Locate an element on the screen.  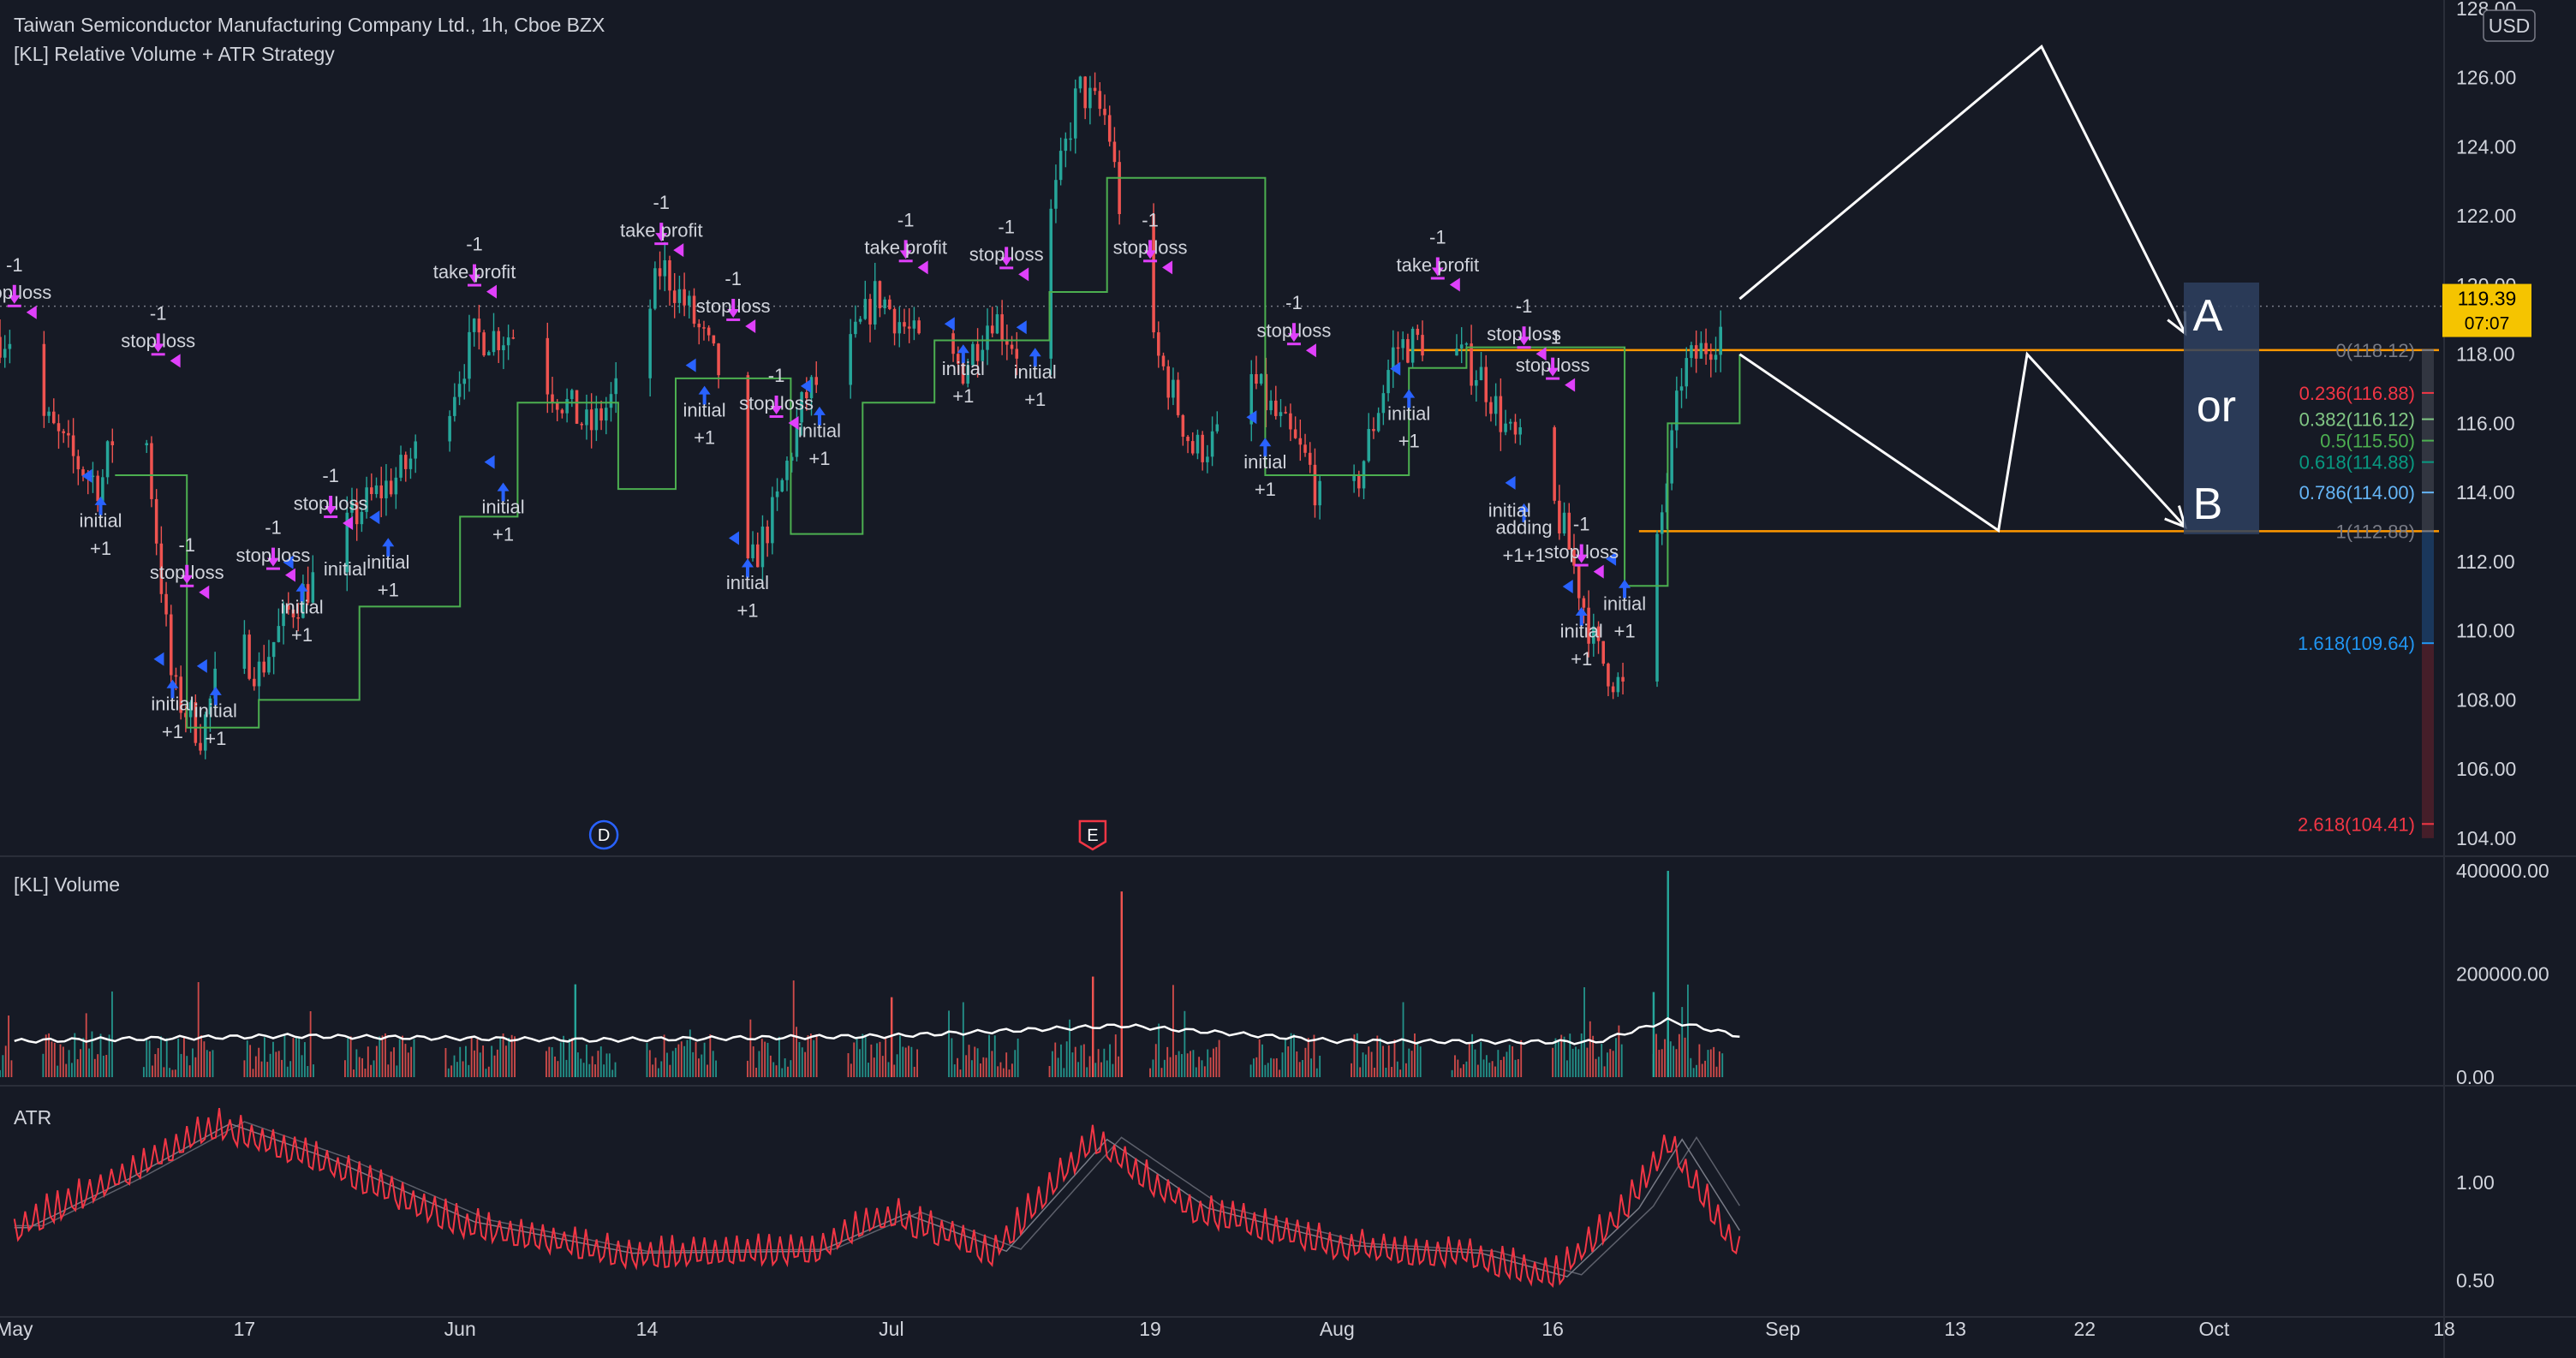
fib-band is located at coordinates (2428, 741).